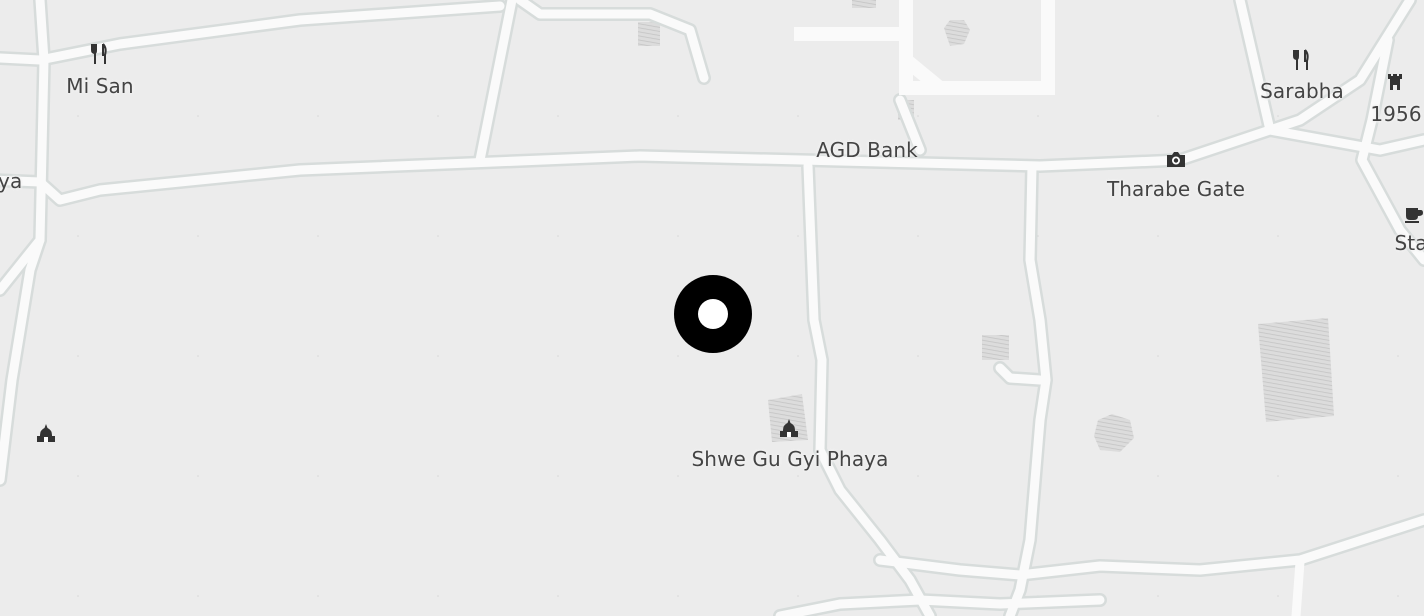 This screenshot has height=616, width=1424. What do you see at coordinates (11, 181) in the screenshot?
I see `poi-label-phaya-partial: aya` at bounding box center [11, 181].